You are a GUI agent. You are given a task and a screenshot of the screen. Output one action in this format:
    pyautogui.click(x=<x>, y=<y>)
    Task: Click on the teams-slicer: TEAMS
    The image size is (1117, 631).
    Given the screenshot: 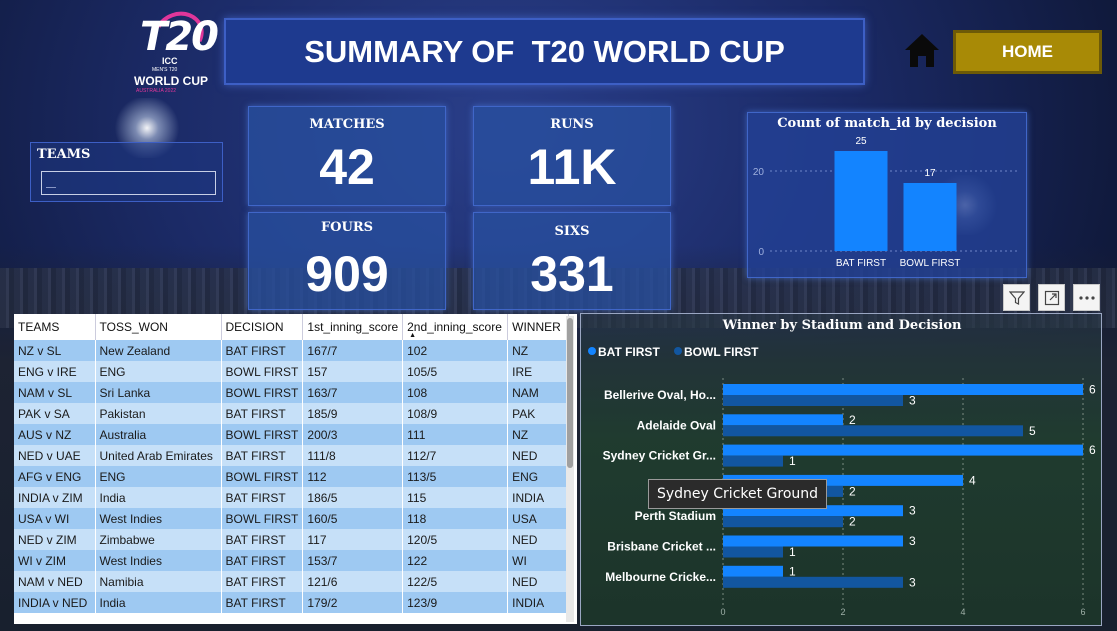 What is the action you would take?
    pyautogui.click(x=126, y=172)
    